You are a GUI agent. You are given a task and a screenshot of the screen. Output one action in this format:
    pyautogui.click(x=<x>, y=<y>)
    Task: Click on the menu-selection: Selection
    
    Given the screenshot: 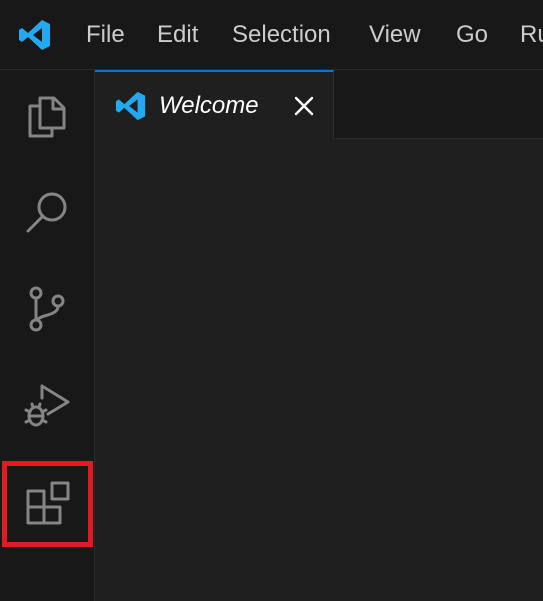 What is the action you would take?
    pyautogui.click(x=281, y=34)
    